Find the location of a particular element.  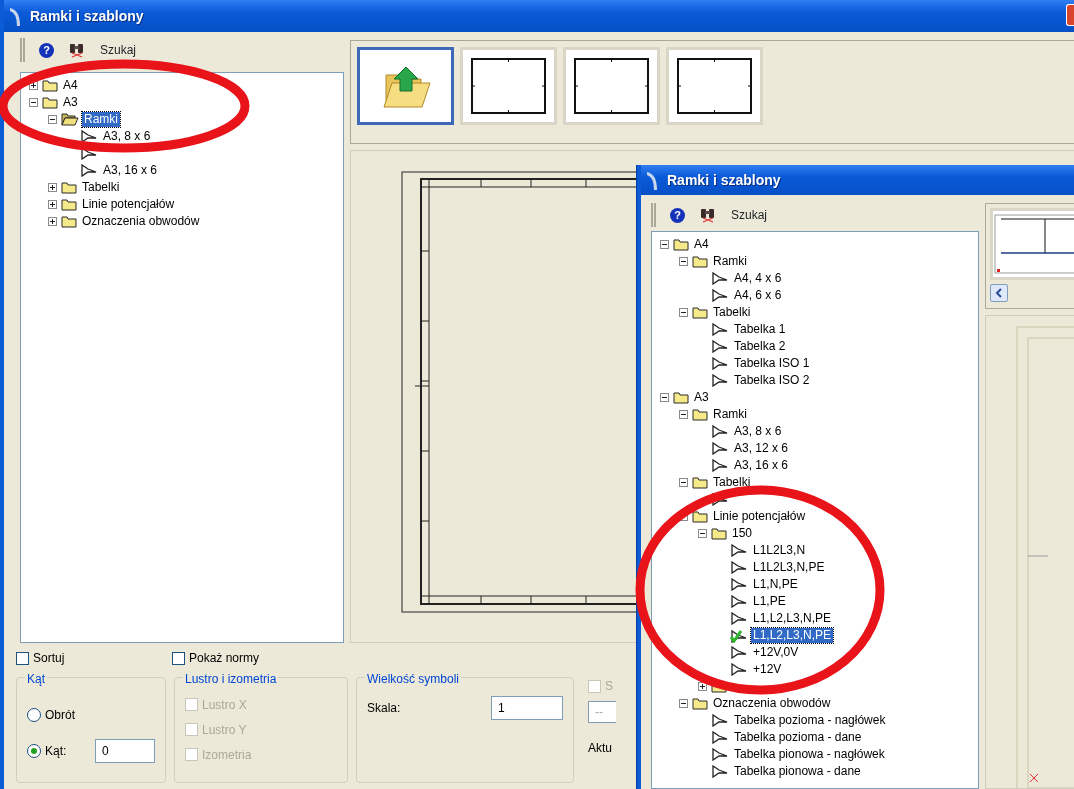

close-button is located at coordinates (1070, 15).